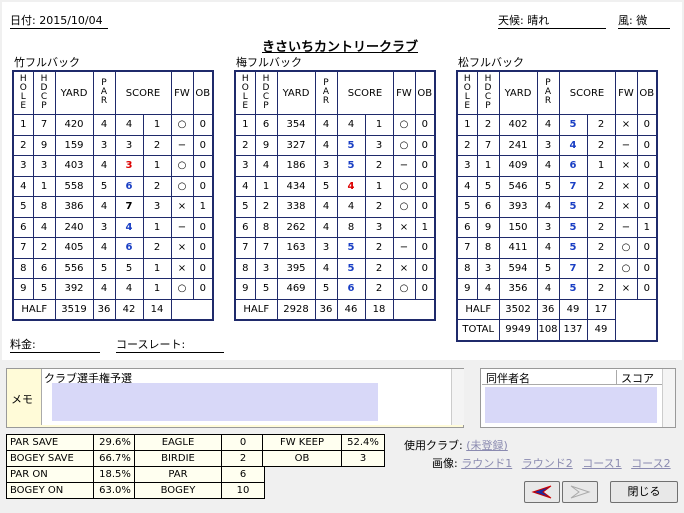 This screenshot has height=513, width=684. Describe the element at coordinates (199, 474) in the screenshot. I see `stat-row: PAR 6` at that location.